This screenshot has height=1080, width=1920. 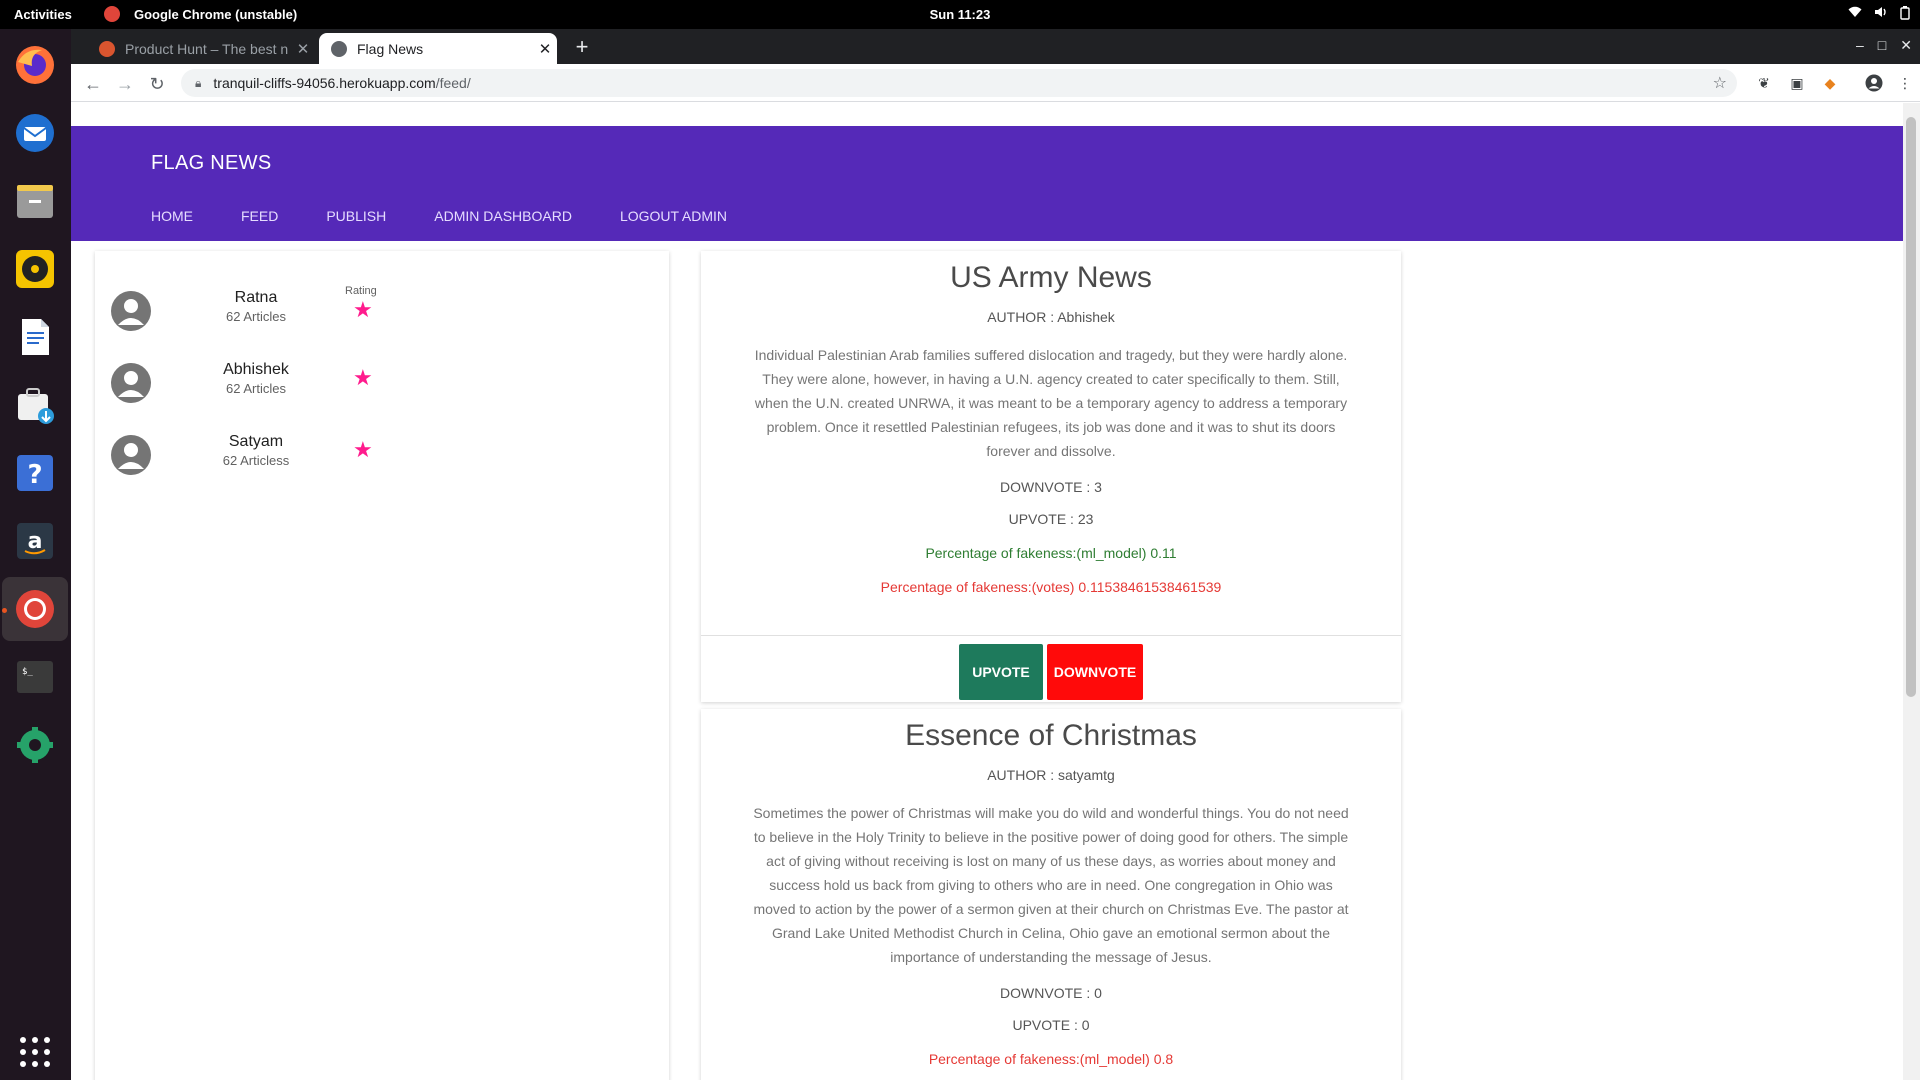 I want to click on new-tab-button: +, so click(x=582, y=48).